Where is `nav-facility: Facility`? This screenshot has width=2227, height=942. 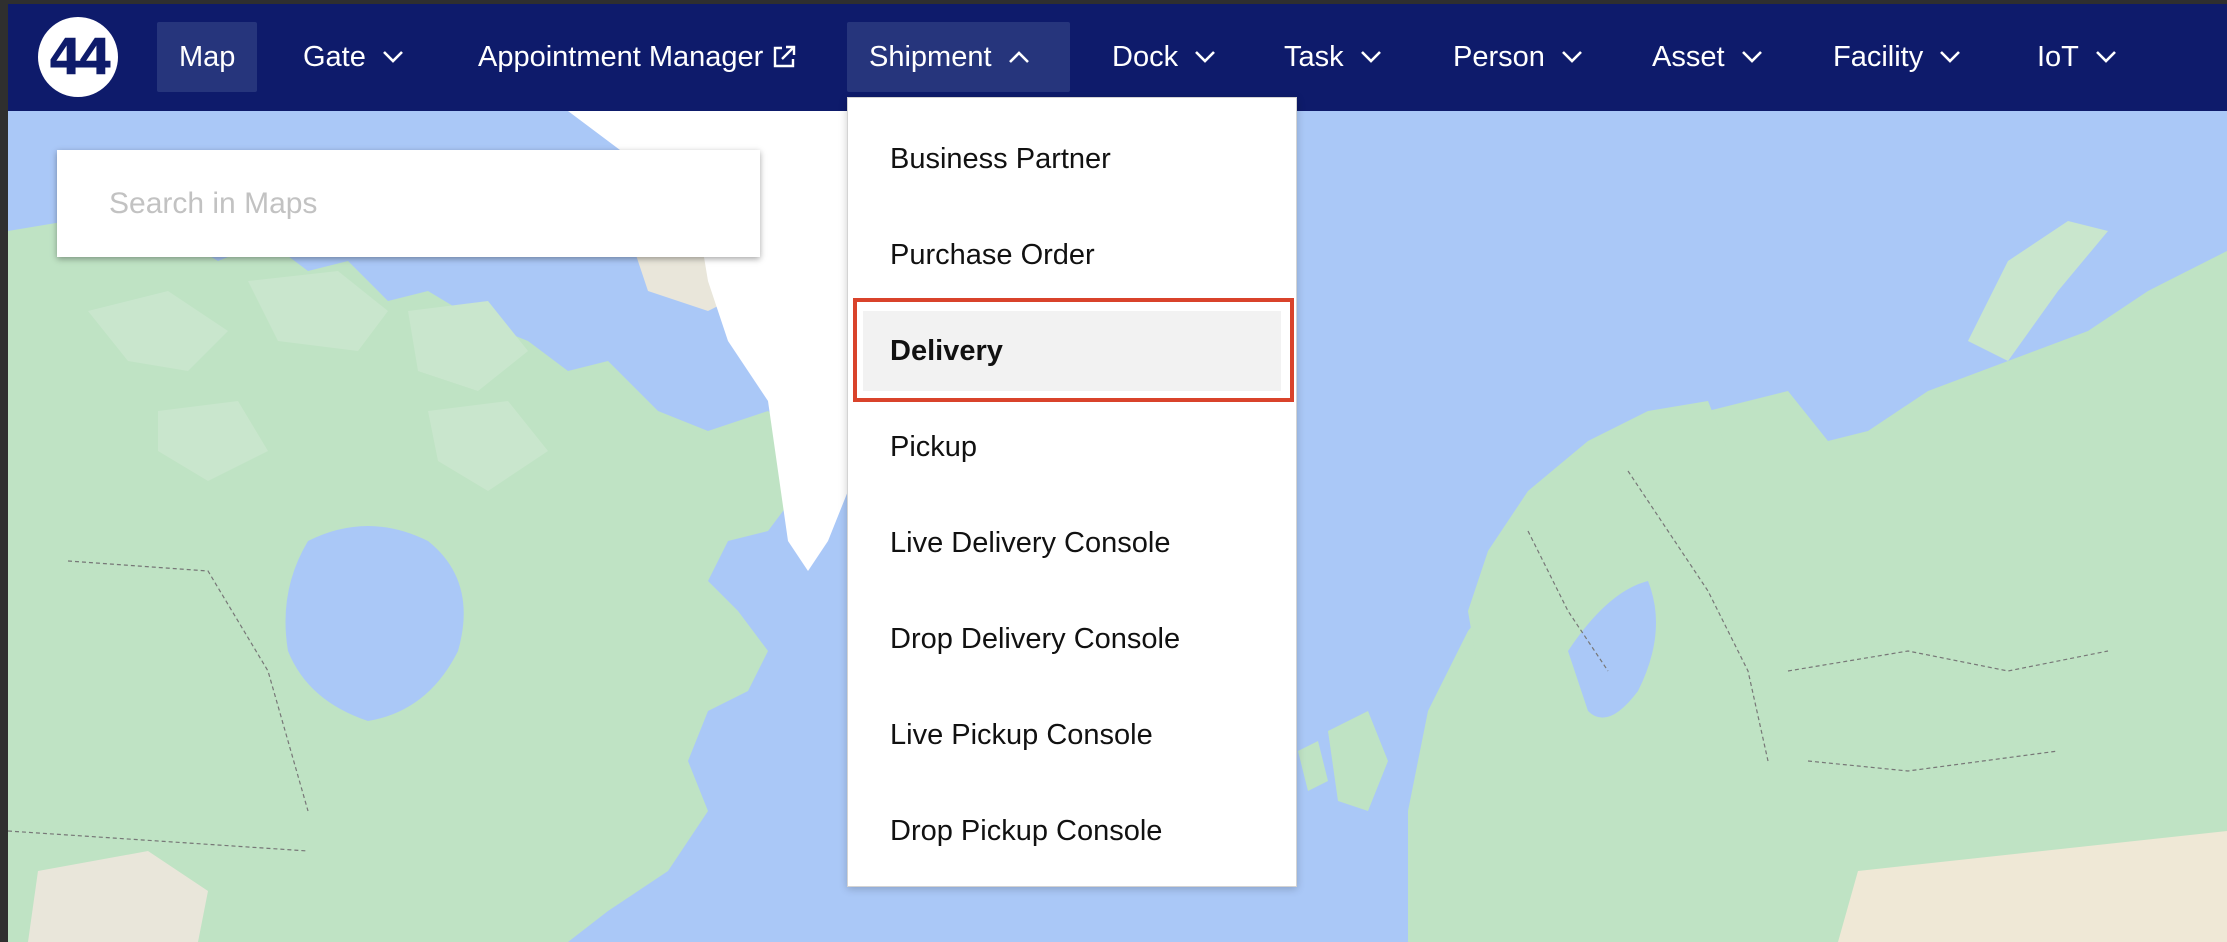
nav-facility: Facility is located at coordinates (1897, 57).